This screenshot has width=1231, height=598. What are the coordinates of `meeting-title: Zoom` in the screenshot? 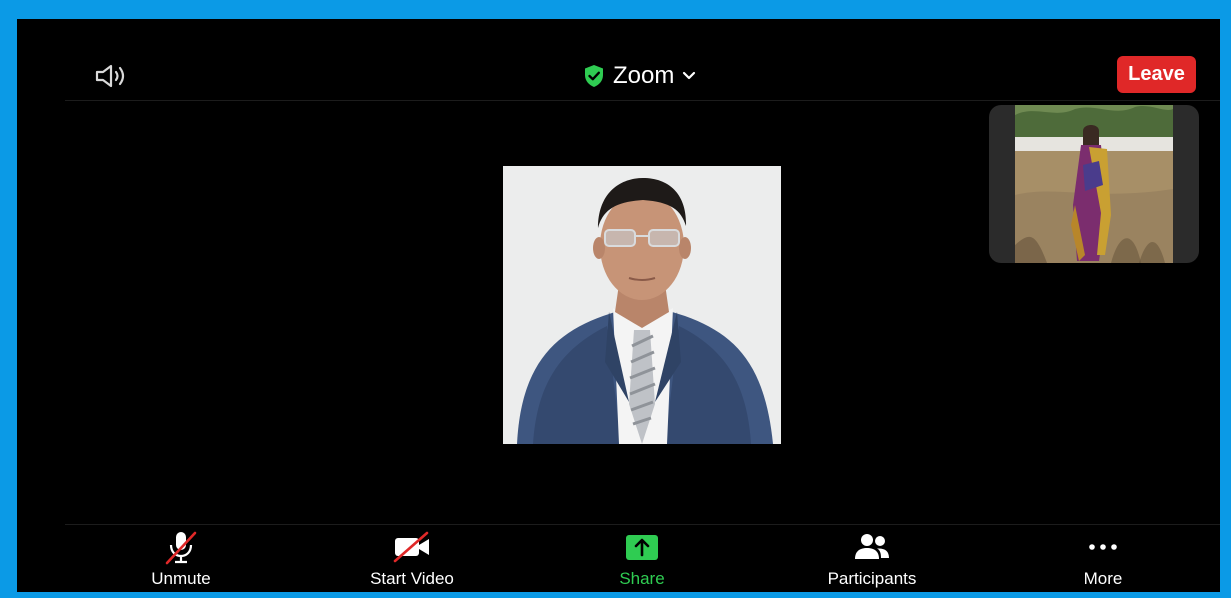 It's located at (644, 75).